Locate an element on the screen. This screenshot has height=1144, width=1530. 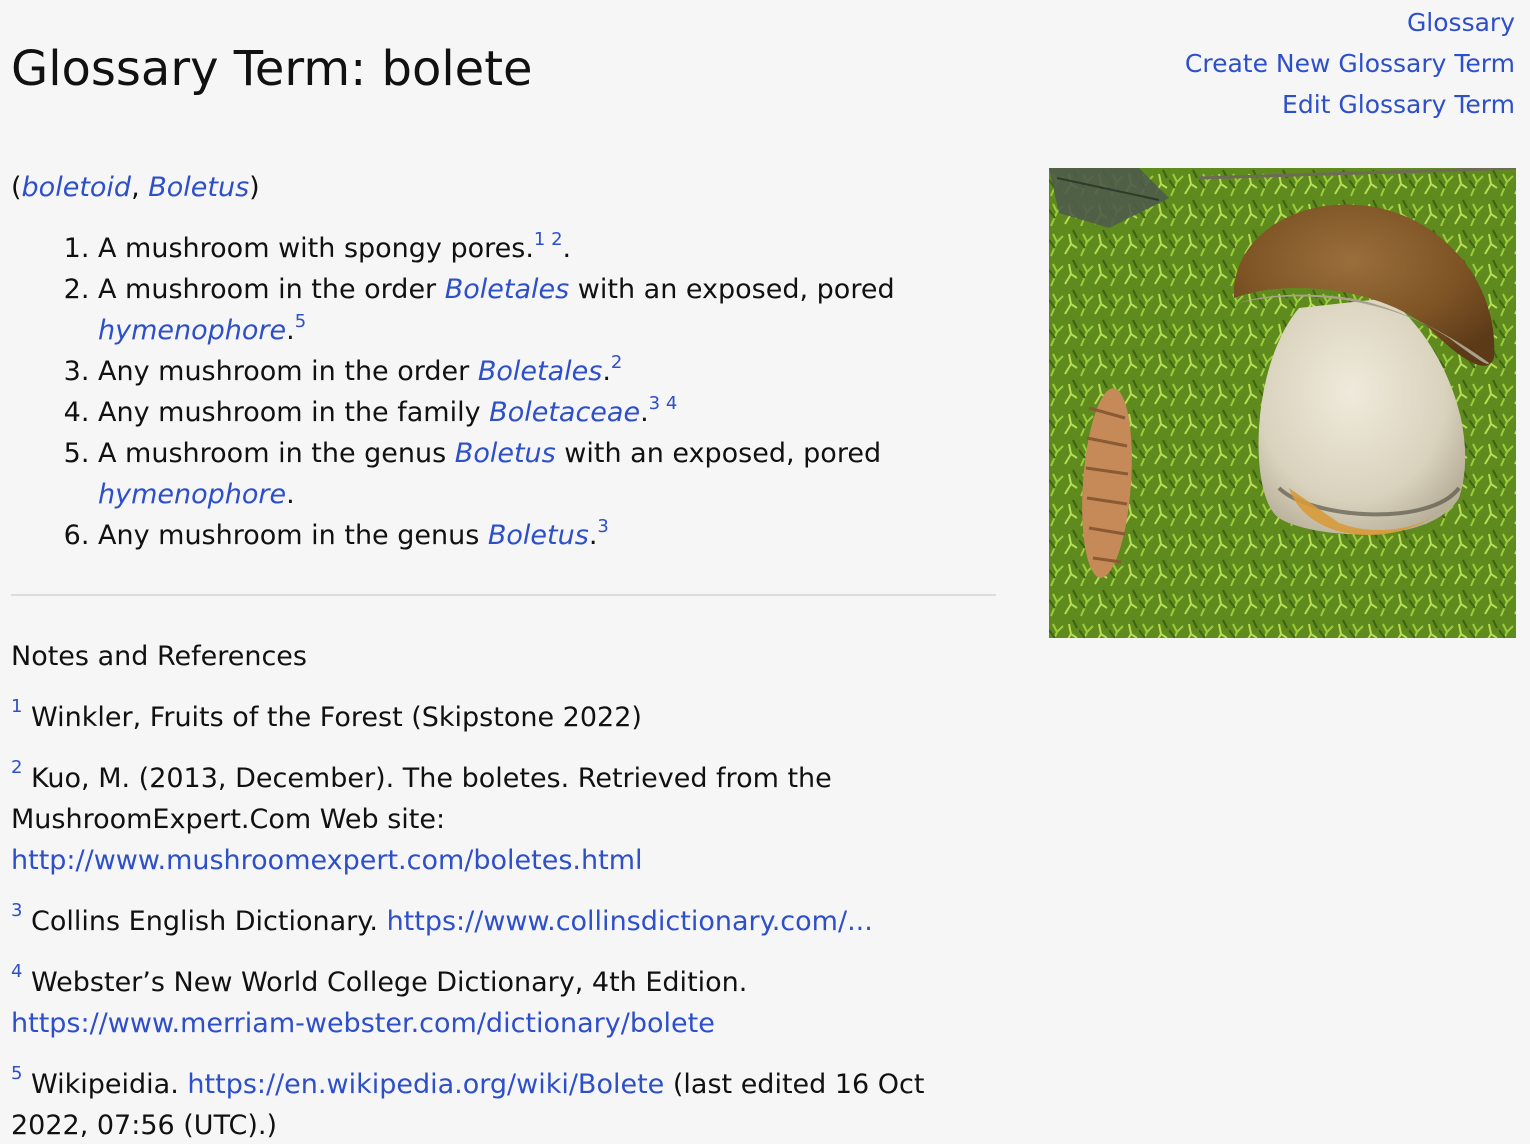
edit-glossary-term-link: Edit Glossary Term is located at coordinates (1350, 104).